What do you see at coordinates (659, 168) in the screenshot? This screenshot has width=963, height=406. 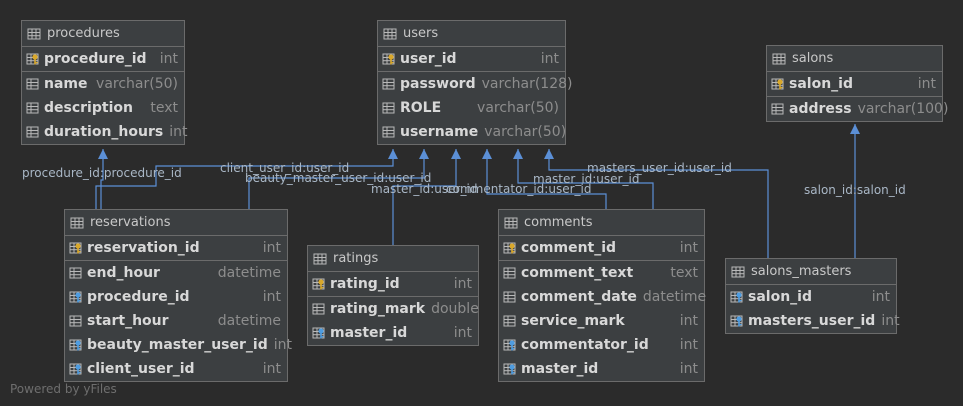 I see `relation-label-salon-masters: masters_user_id:user_id` at bounding box center [659, 168].